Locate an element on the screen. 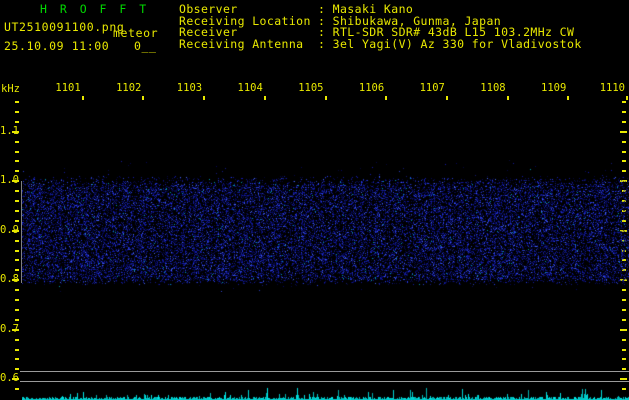 The width and height of the screenshot is (629, 400). app-title: H R O F F T is located at coordinates (95, 9).